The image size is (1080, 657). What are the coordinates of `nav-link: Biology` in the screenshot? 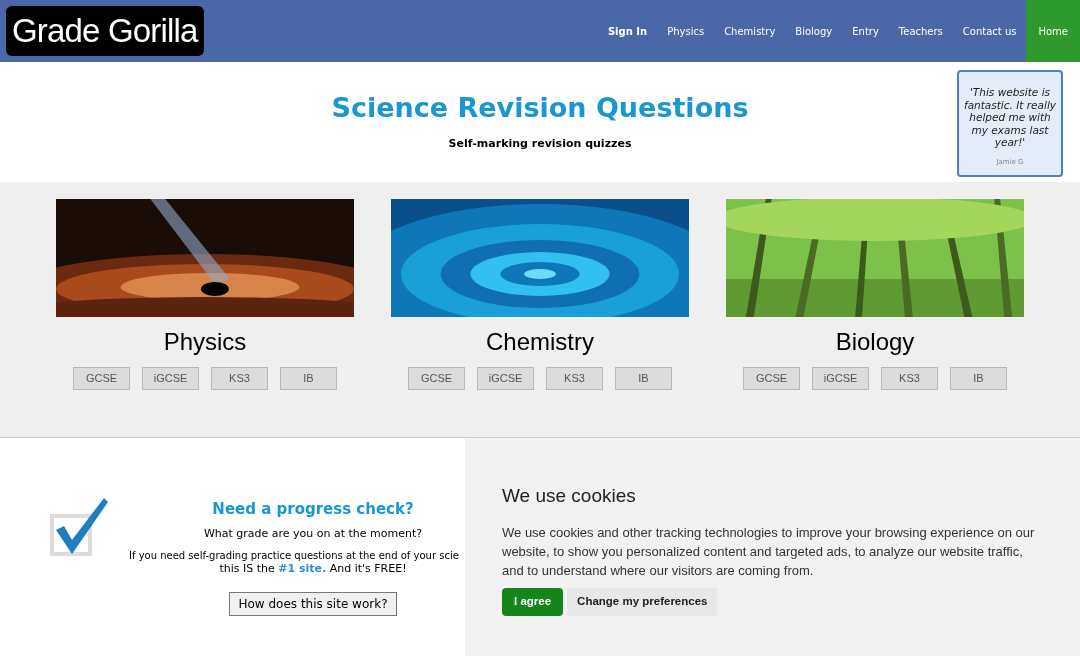 It's located at (814, 31).